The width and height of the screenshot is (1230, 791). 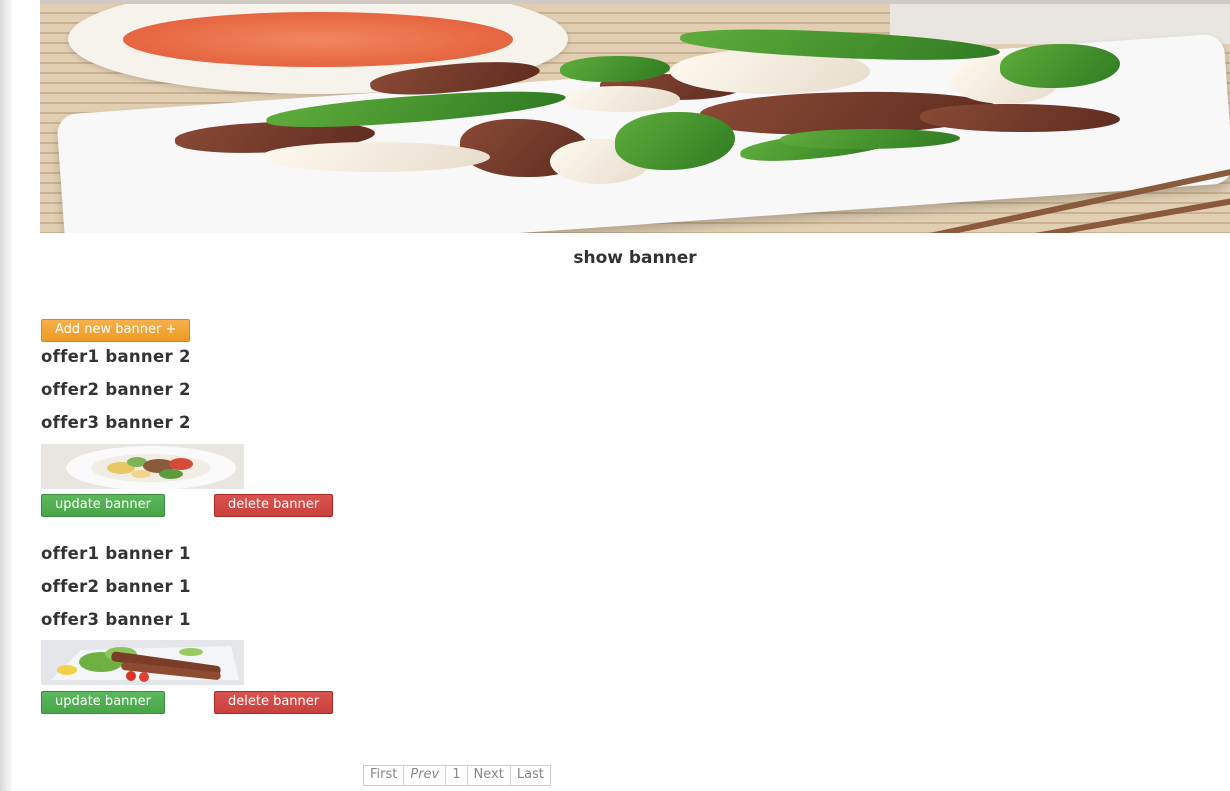 What do you see at coordinates (116, 356) in the screenshot?
I see `offer-title: offer1 banner 2` at bounding box center [116, 356].